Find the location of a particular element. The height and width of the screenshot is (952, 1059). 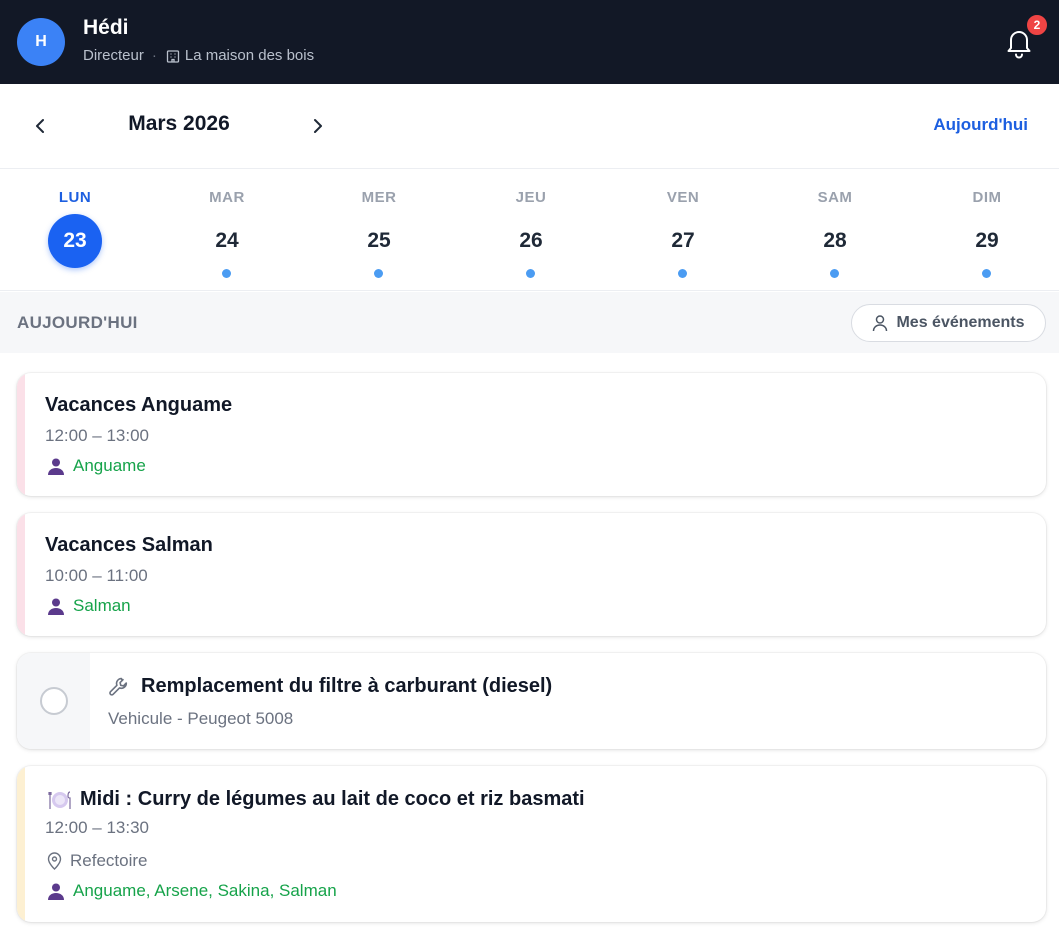

chevron-left-icon is located at coordinates (40, 126).